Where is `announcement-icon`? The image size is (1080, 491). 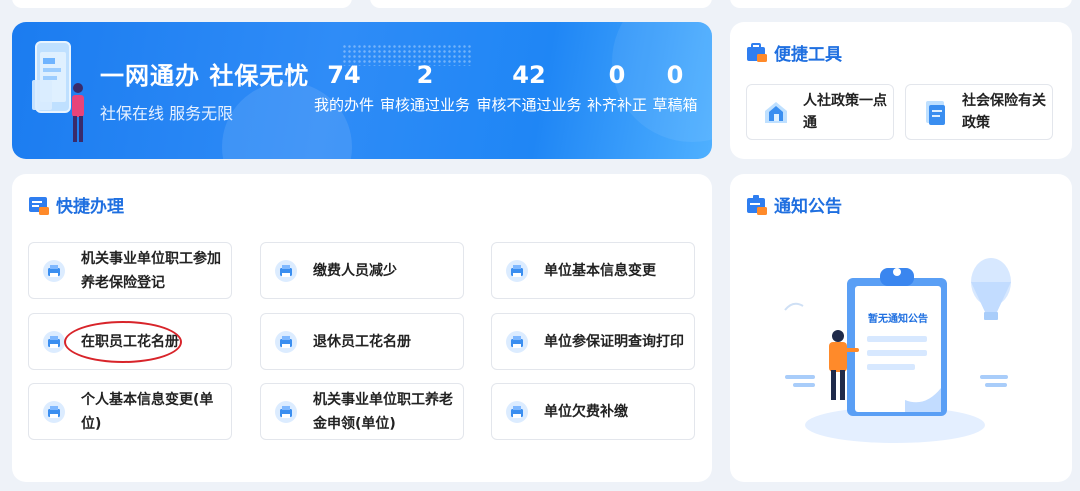
announcement-icon is located at coordinates (757, 204).